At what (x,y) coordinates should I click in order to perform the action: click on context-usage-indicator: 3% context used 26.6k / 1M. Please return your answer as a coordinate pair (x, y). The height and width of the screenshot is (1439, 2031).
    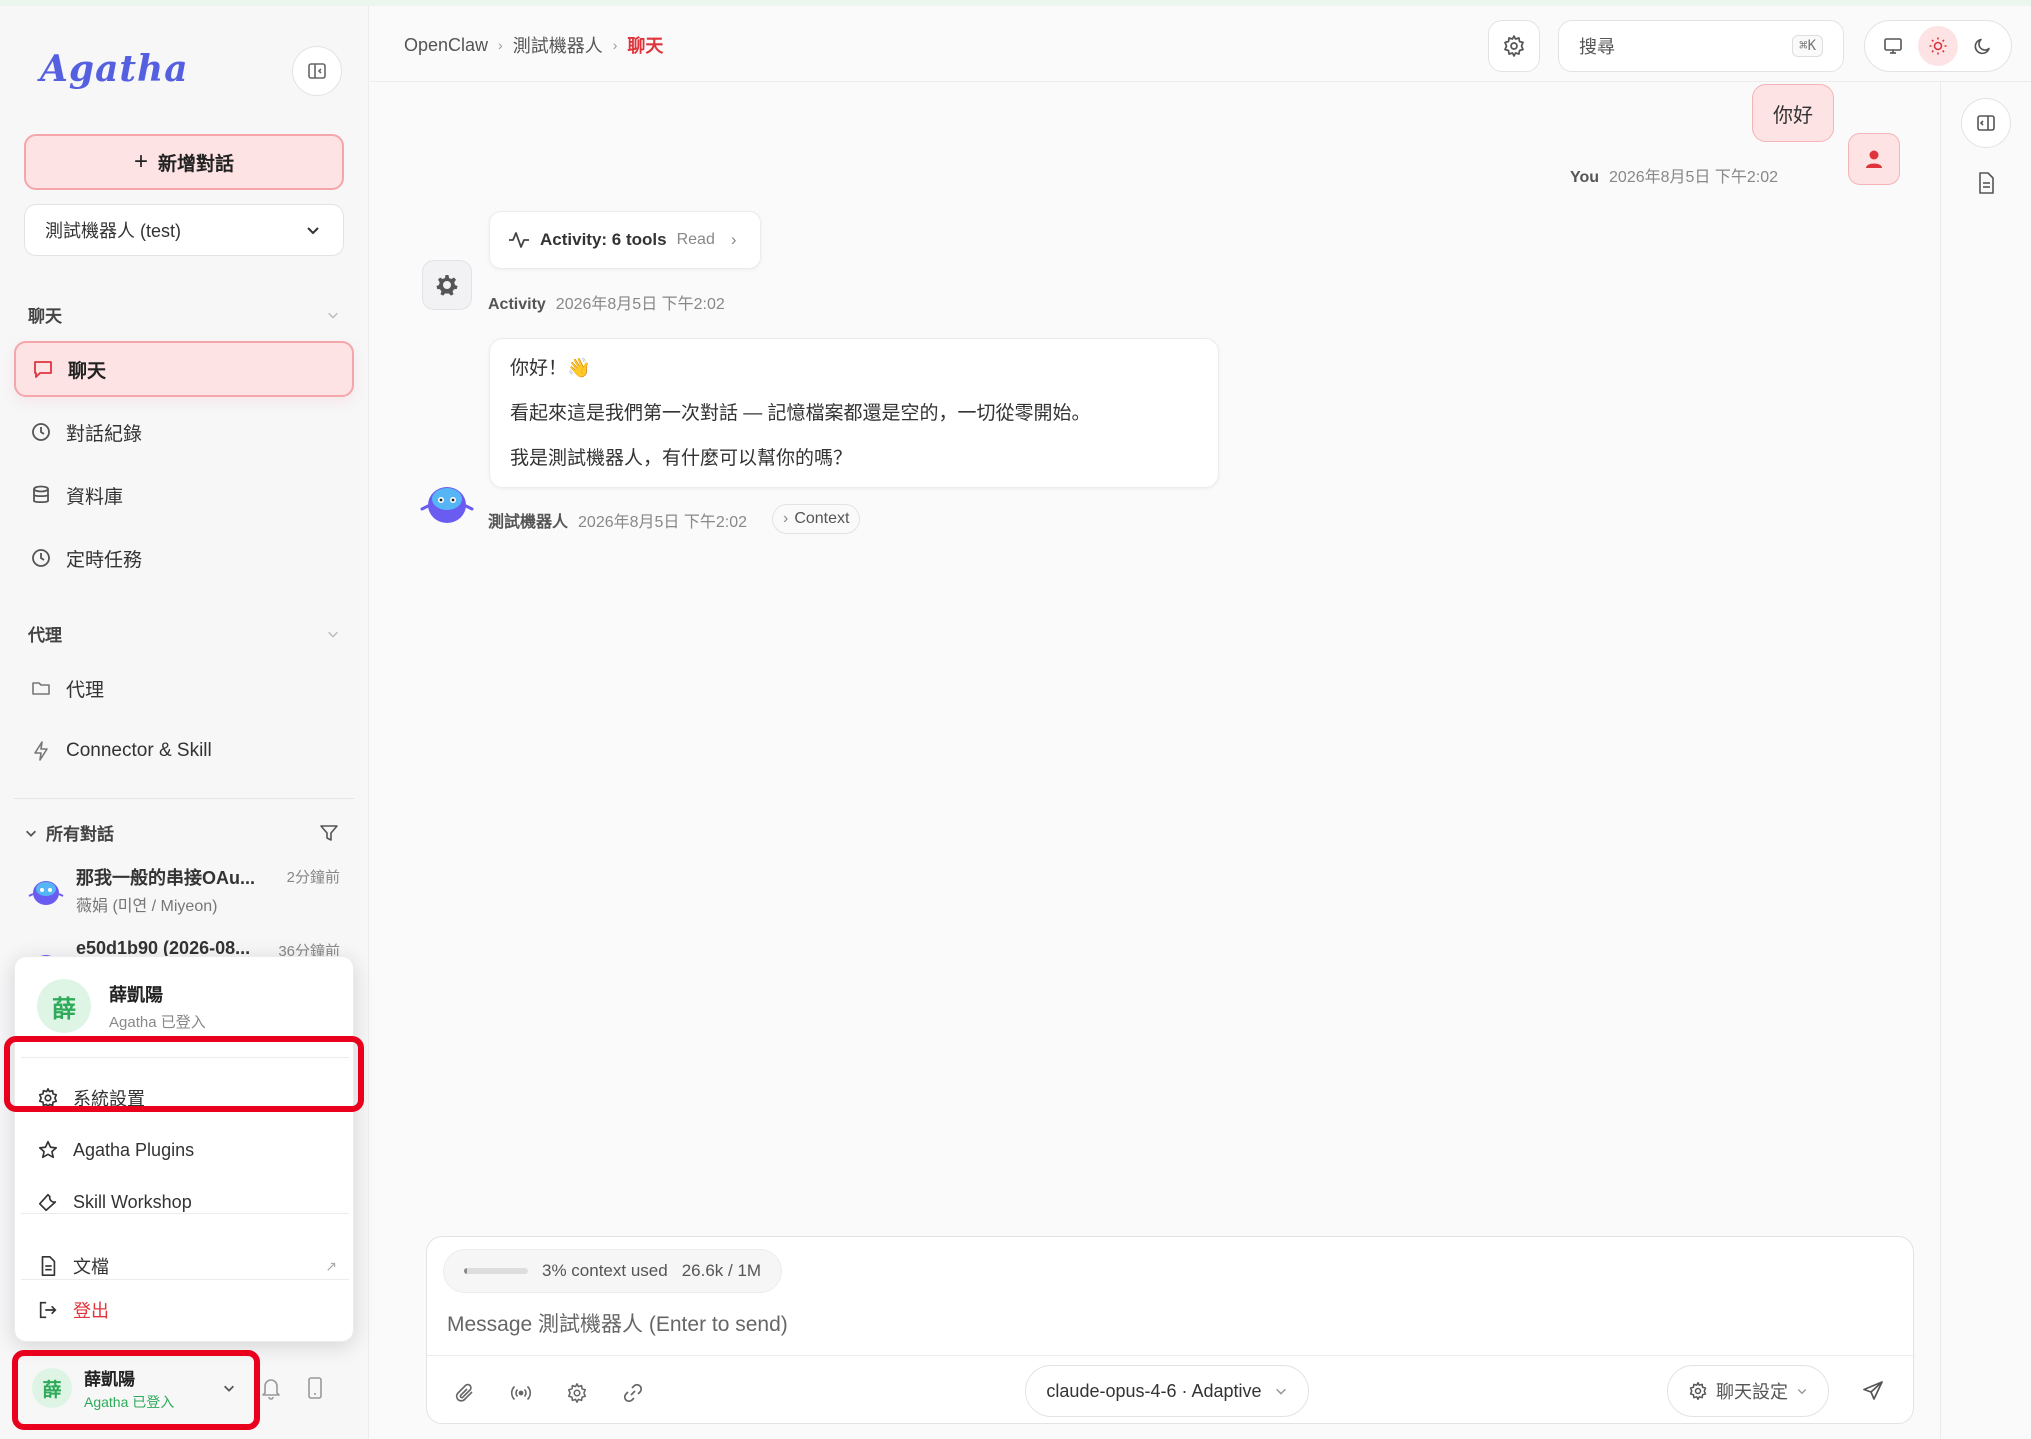
    Looking at the image, I should click on (613, 1271).